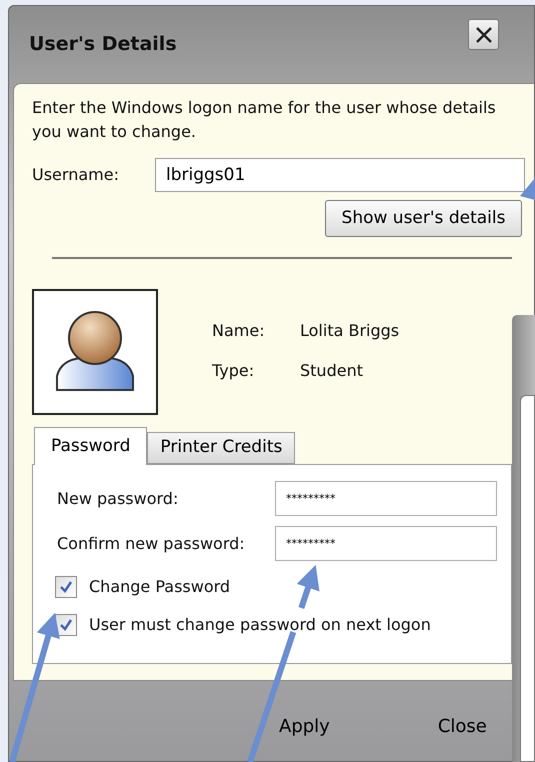  Describe the element at coordinates (118, 499) in the screenshot. I see `field-label: New password:` at that location.